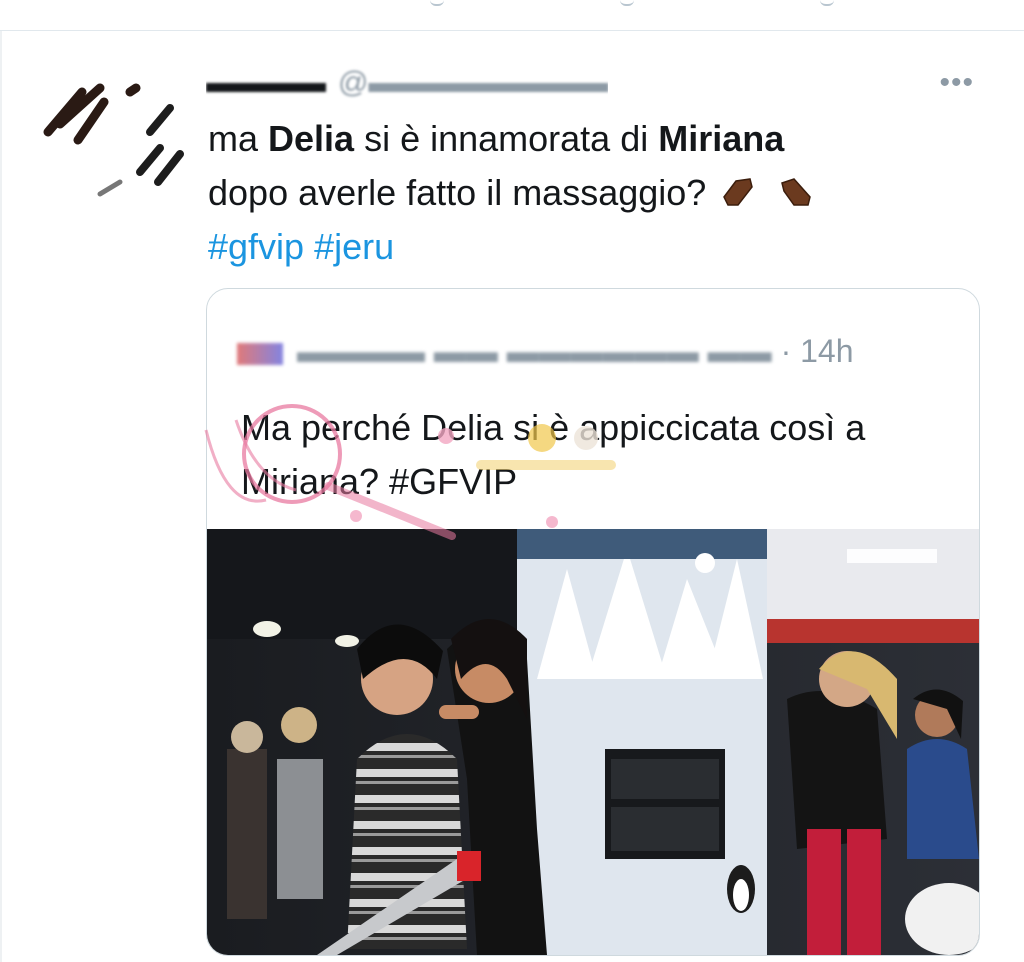 Image resolution: width=1024 pixels, height=962 pixels. Describe the element at coordinates (512, 15) in the screenshot. I see `top-navigation-bar` at that location.